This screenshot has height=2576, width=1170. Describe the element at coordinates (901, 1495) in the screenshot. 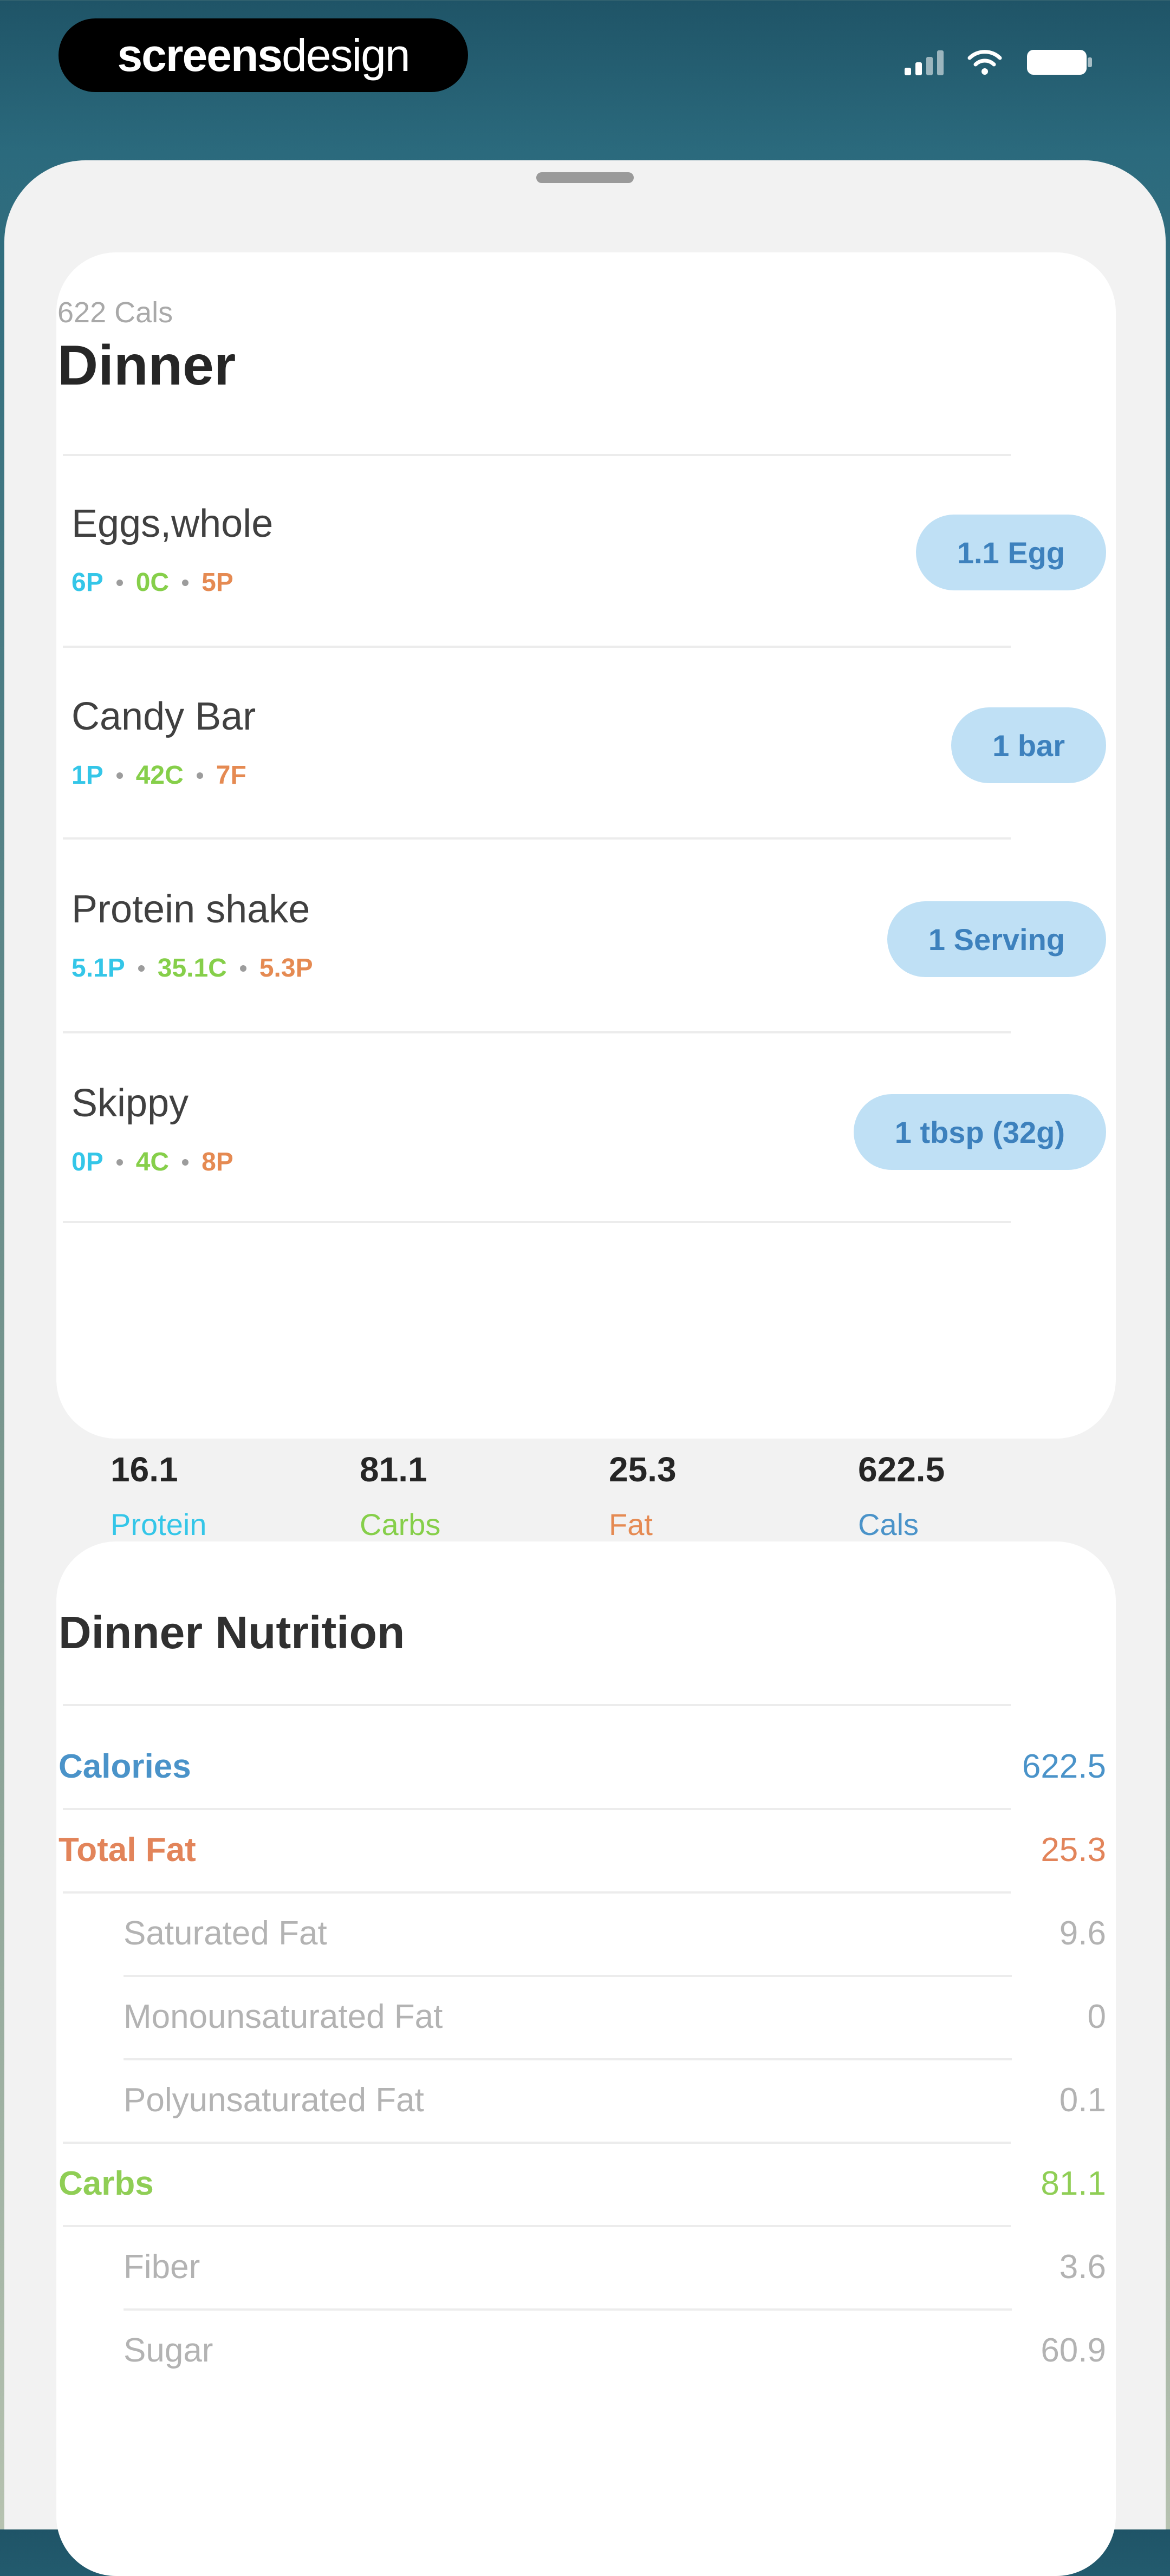

I see `total-calories: 622.5 Cals` at that location.